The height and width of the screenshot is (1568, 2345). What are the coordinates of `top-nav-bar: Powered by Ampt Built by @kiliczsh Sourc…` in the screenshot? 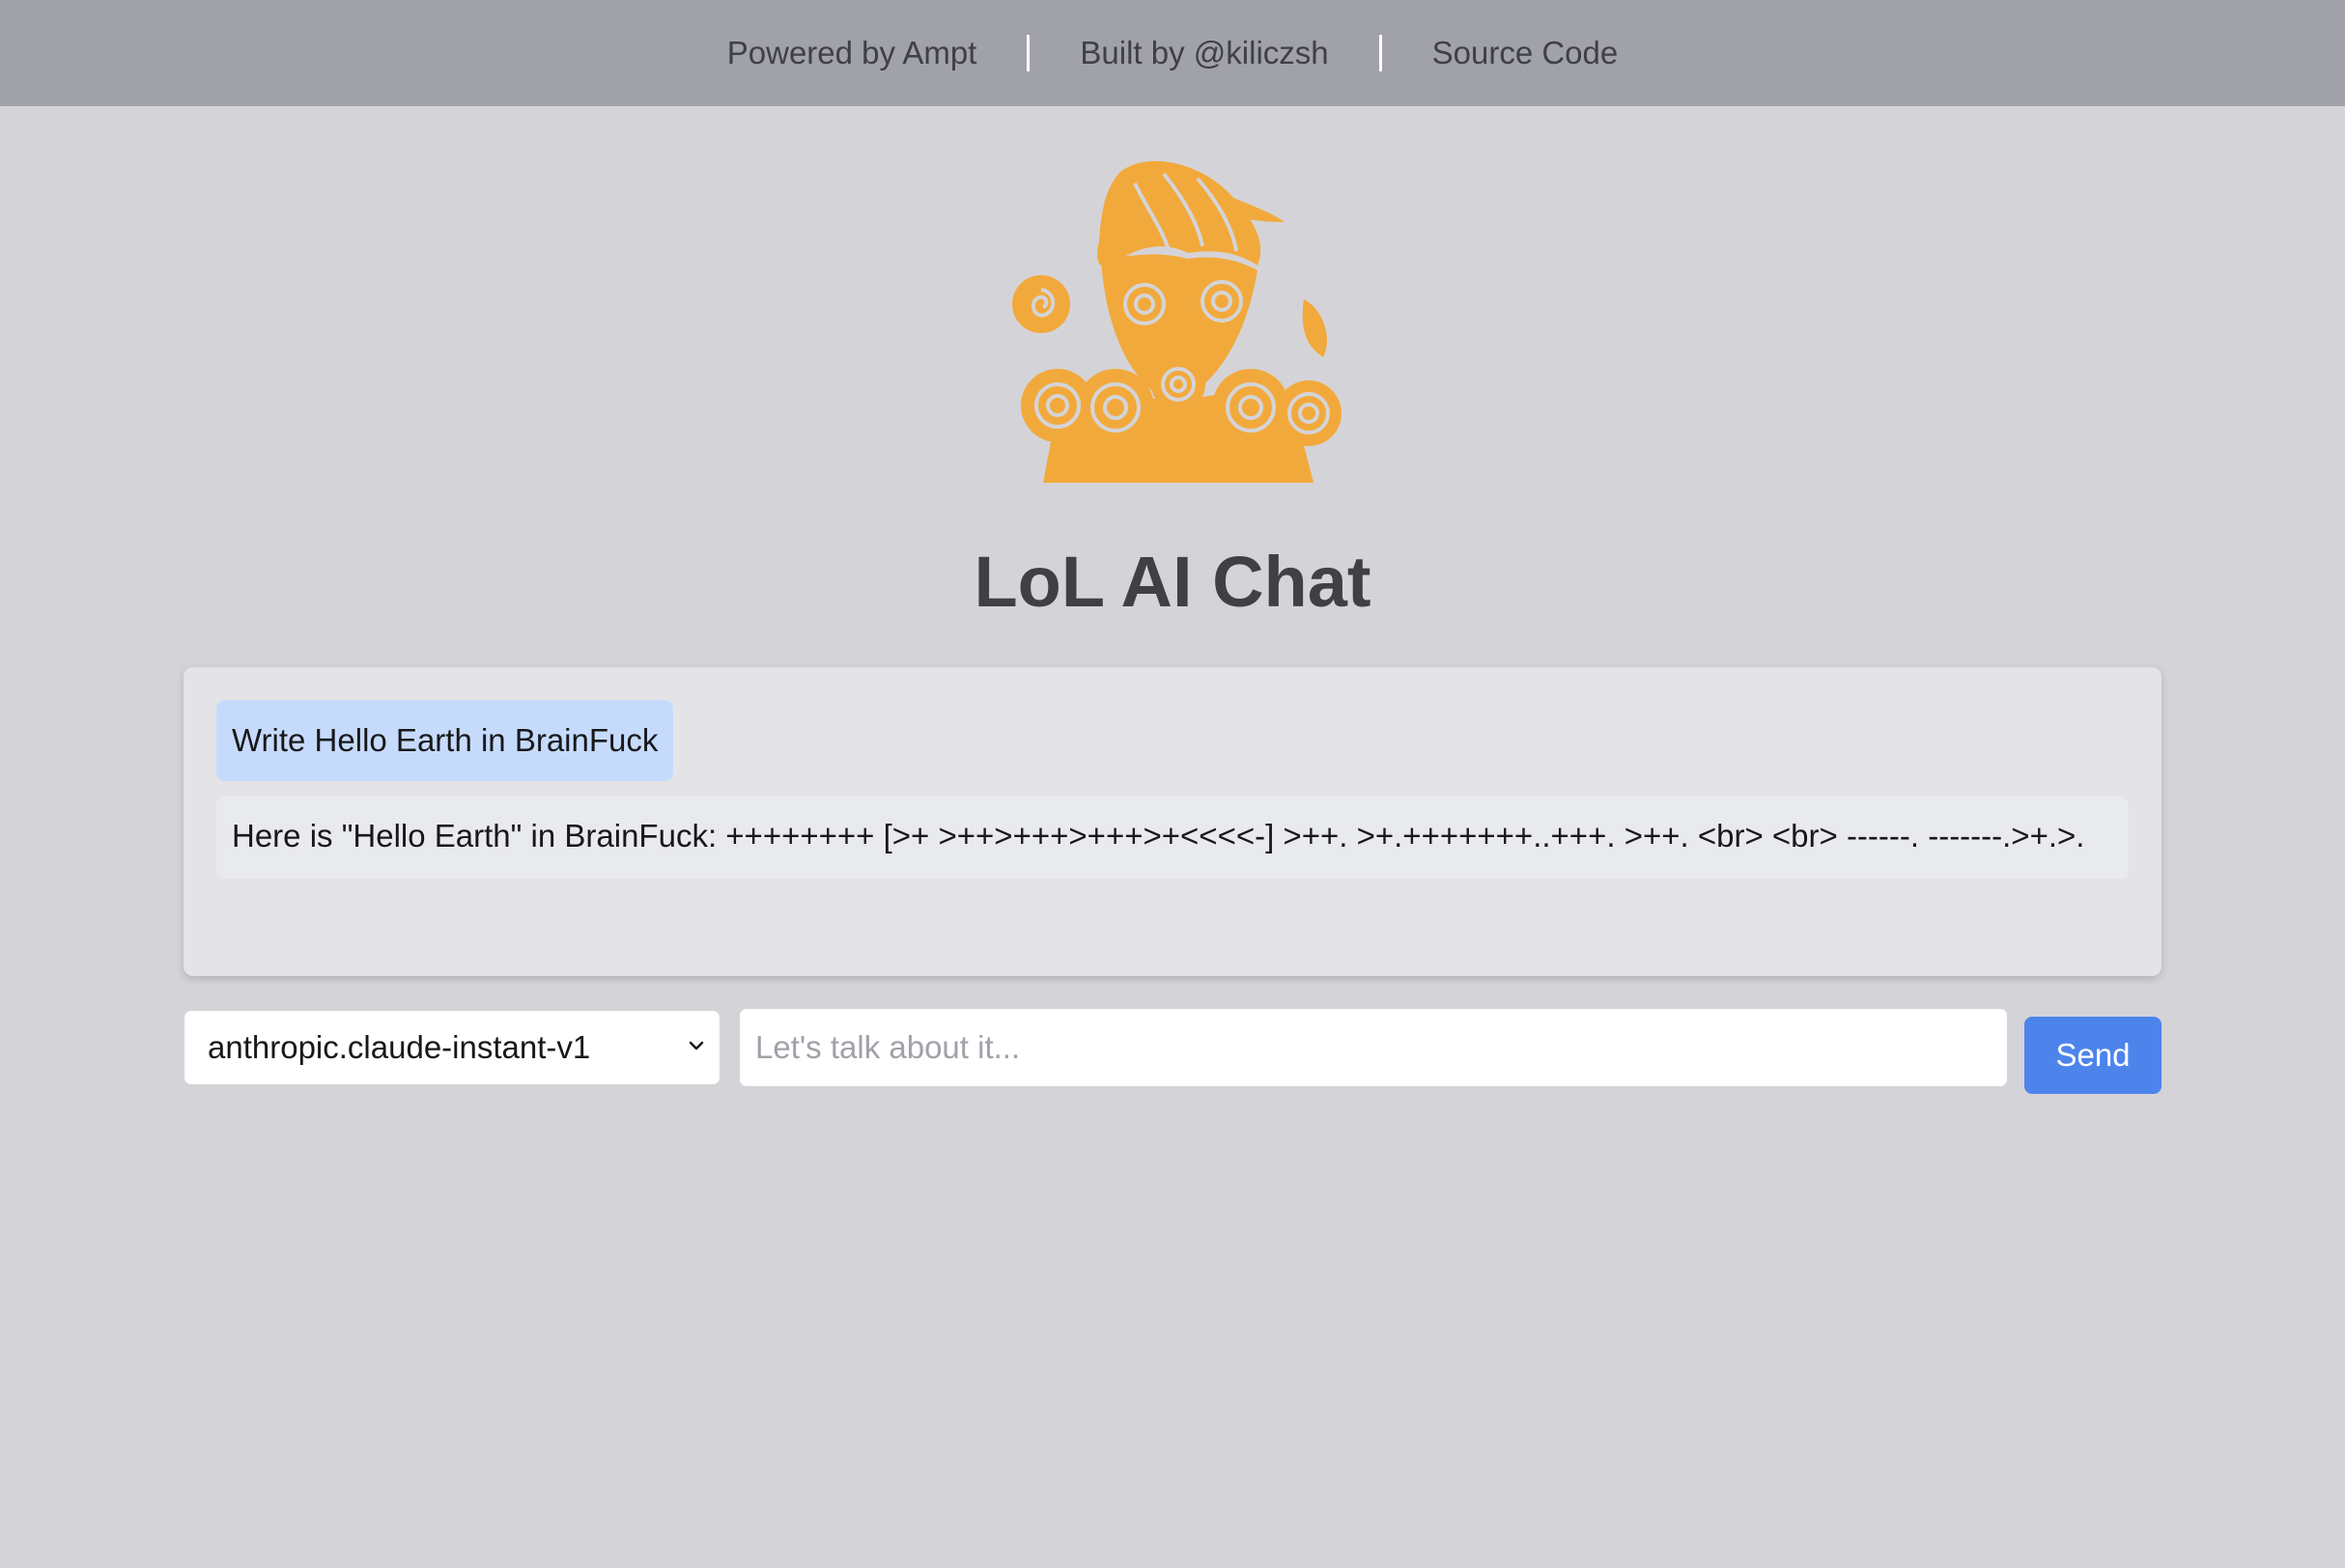 It's located at (1172, 53).